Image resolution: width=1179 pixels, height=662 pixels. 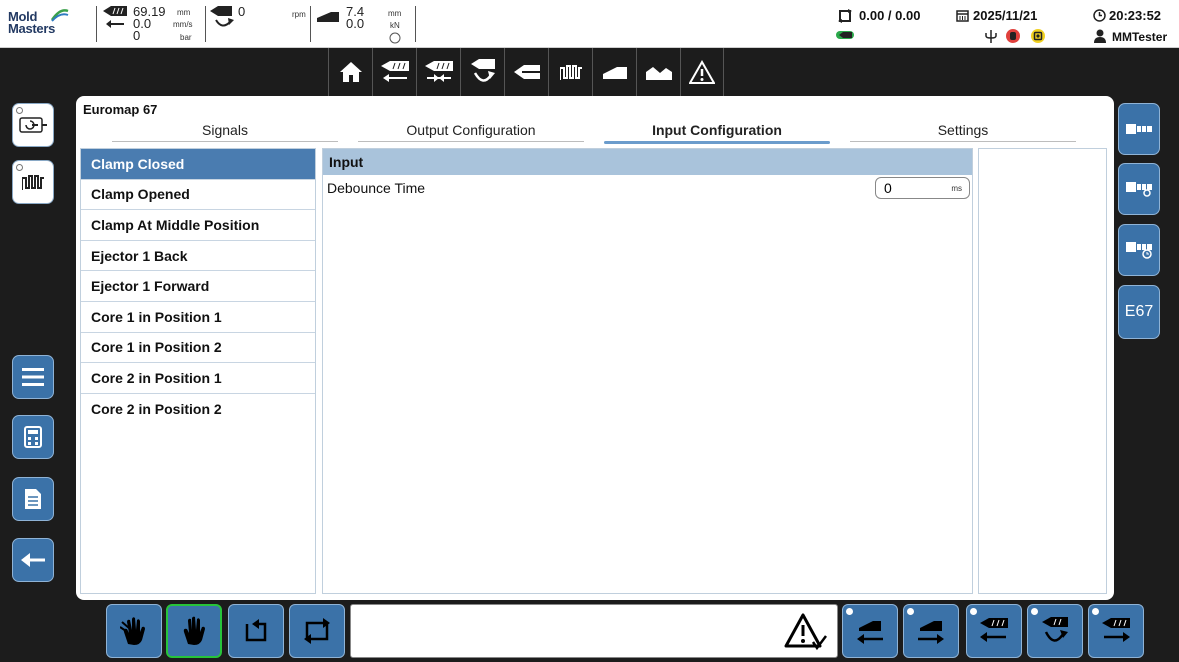 I want to click on injection-back-icon, so click(x=994, y=630).